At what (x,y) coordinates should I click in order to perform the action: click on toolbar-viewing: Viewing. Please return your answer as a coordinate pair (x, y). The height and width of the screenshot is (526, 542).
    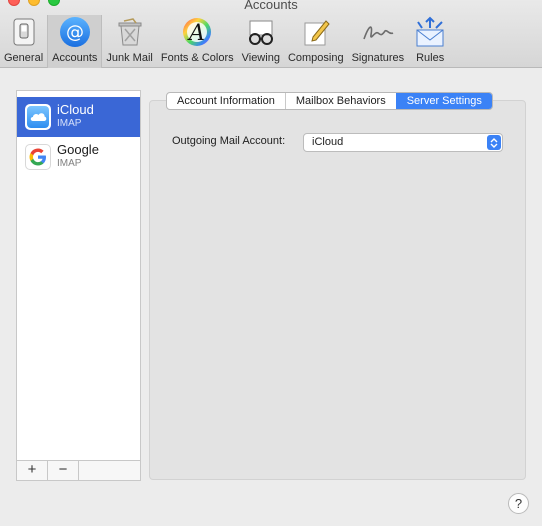
    Looking at the image, I should click on (261, 41).